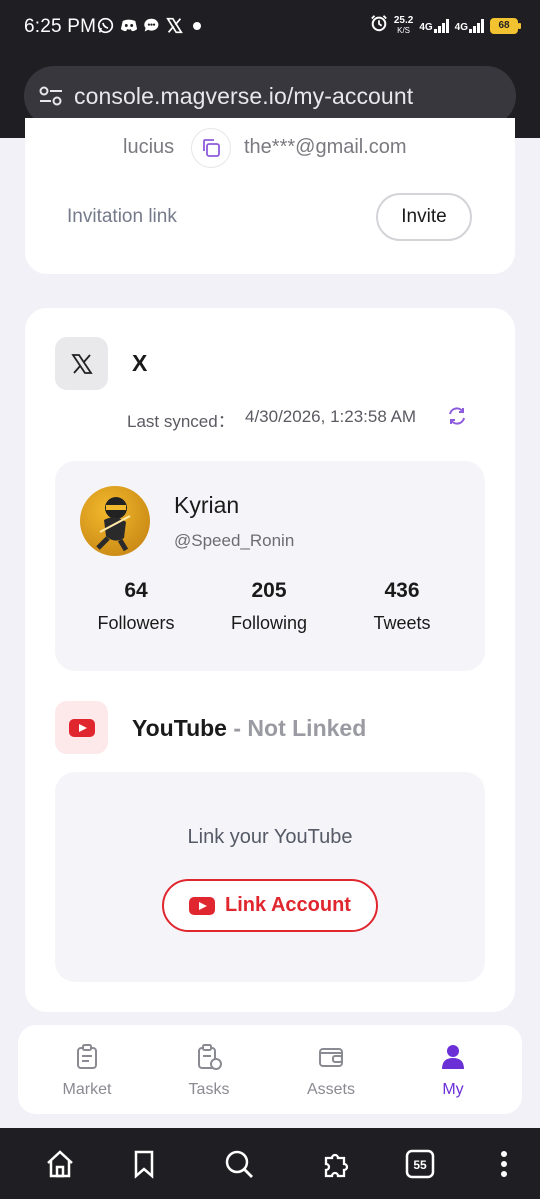  What do you see at coordinates (87, 1089) in the screenshot?
I see `nav-label: Market` at bounding box center [87, 1089].